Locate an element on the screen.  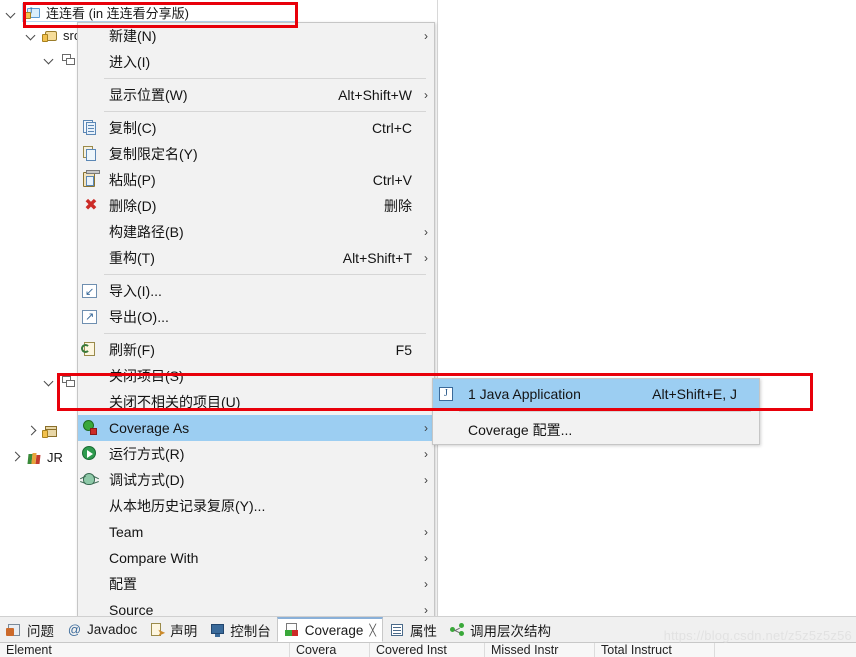
menu-item-label: Compare With is located at coordinates (154, 558).